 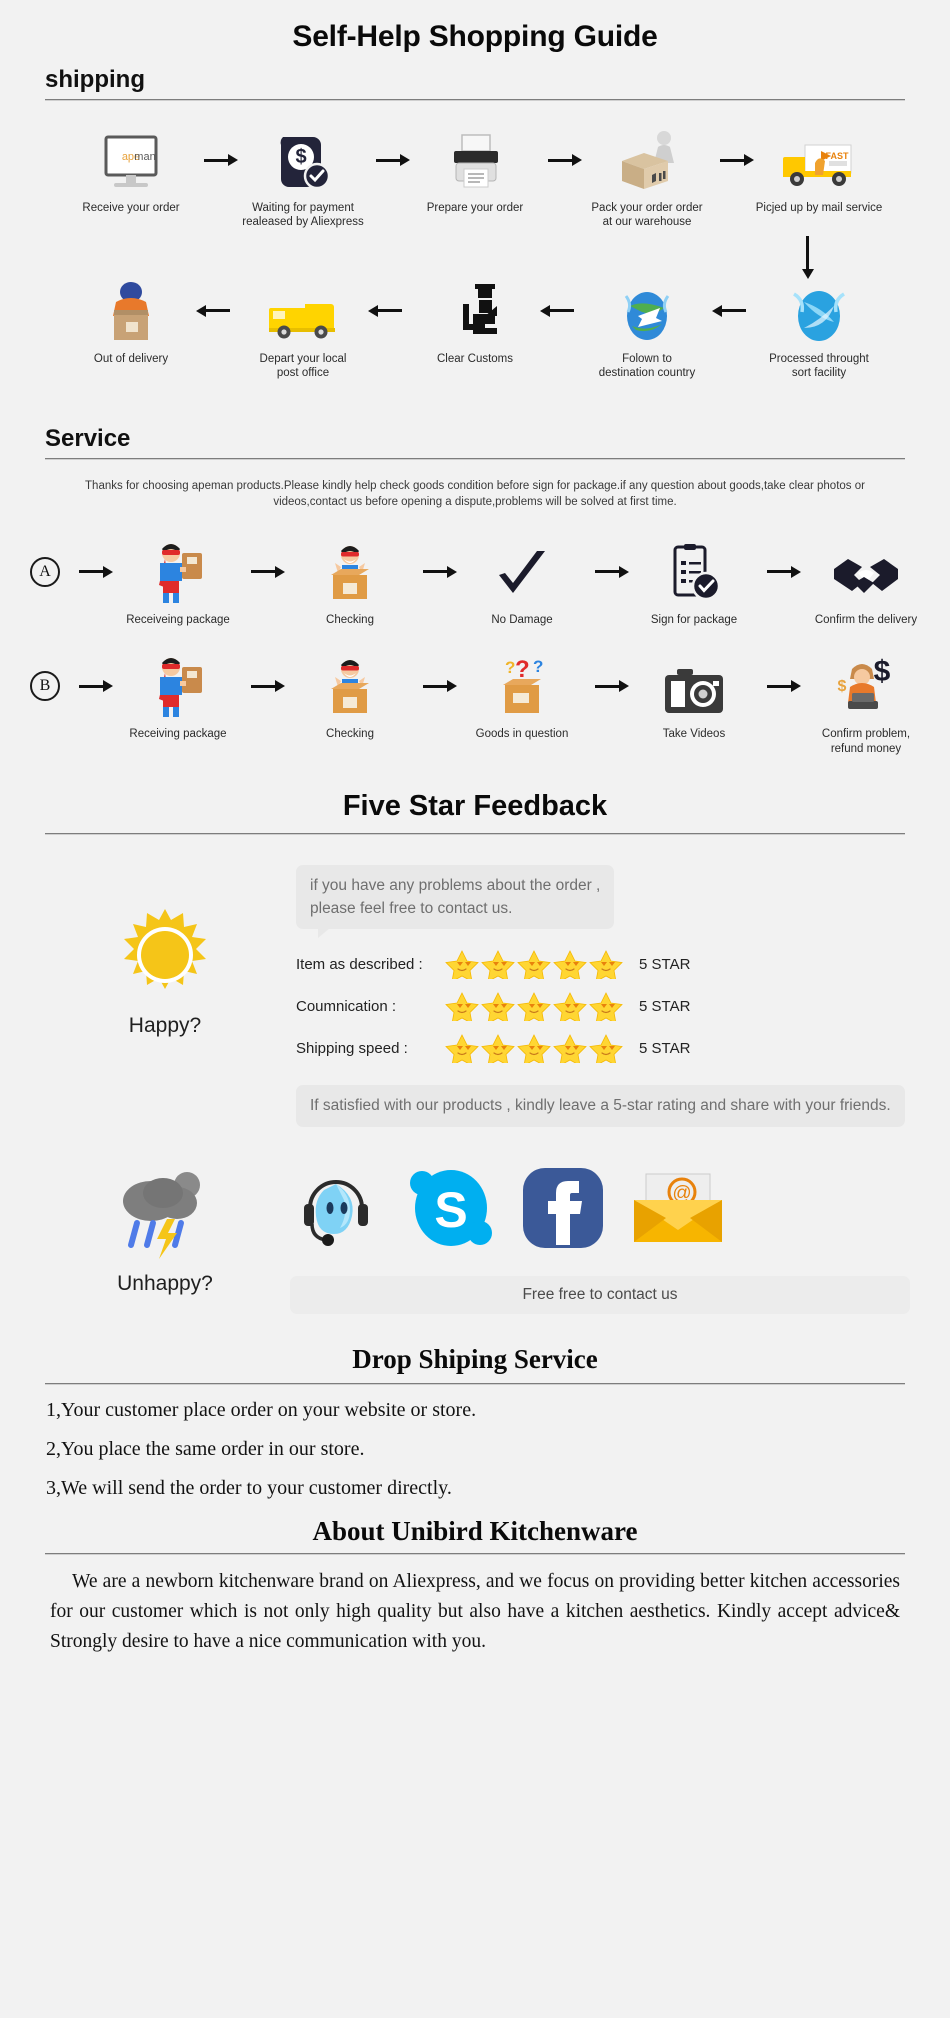 I want to click on shipping-heading: shipping, so click(x=95, y=79).